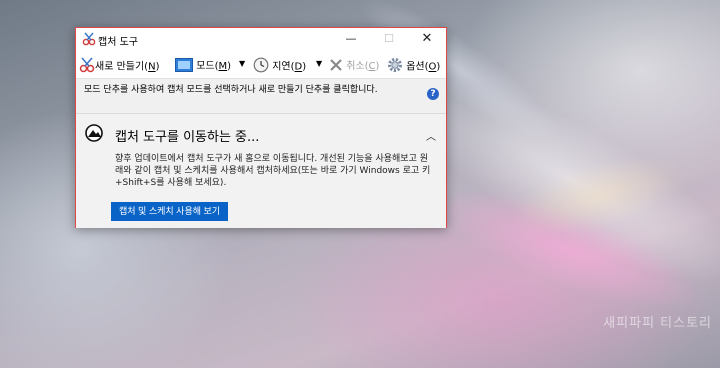  What do you see at coordinates (122, 67) in the screenshot?
I see `new-label: 새로 만들기(` at bounding box center [122, 67].